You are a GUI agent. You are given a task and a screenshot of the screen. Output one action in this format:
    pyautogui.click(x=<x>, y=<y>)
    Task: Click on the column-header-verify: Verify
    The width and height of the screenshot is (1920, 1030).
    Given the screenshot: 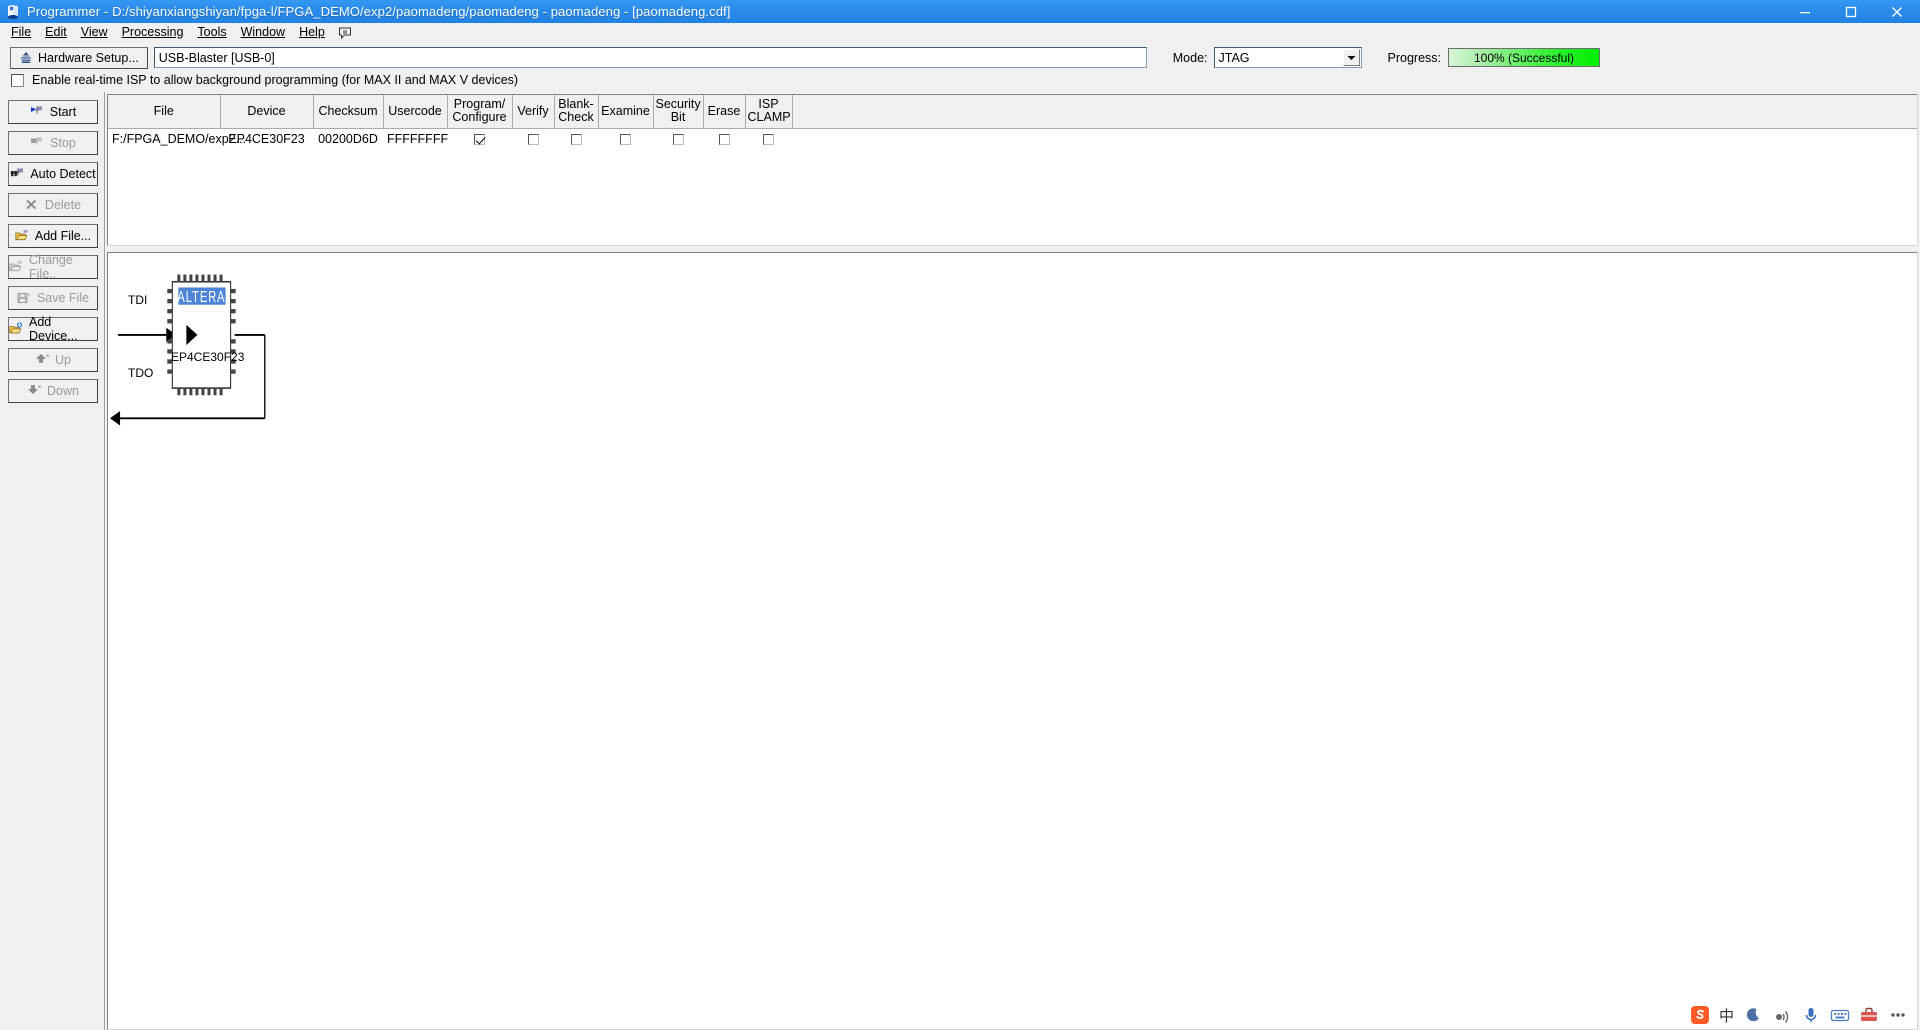 What is the action you would take?
    pyautogui.click(x=533, y=112)
    